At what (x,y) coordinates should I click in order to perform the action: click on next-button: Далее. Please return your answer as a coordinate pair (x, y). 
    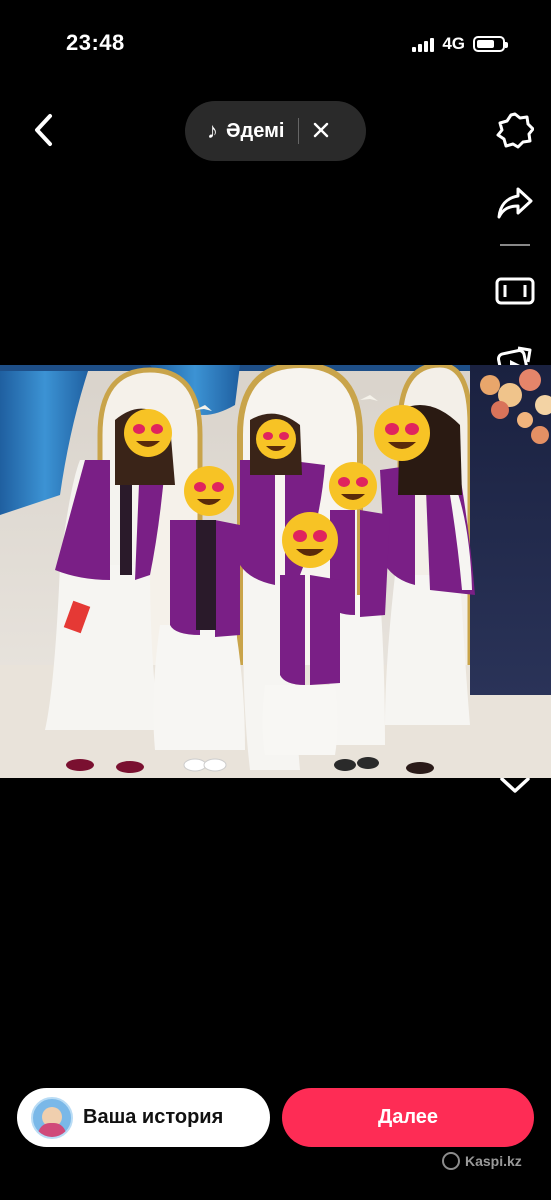
    Looking at the image, I should click on (408, 1117).